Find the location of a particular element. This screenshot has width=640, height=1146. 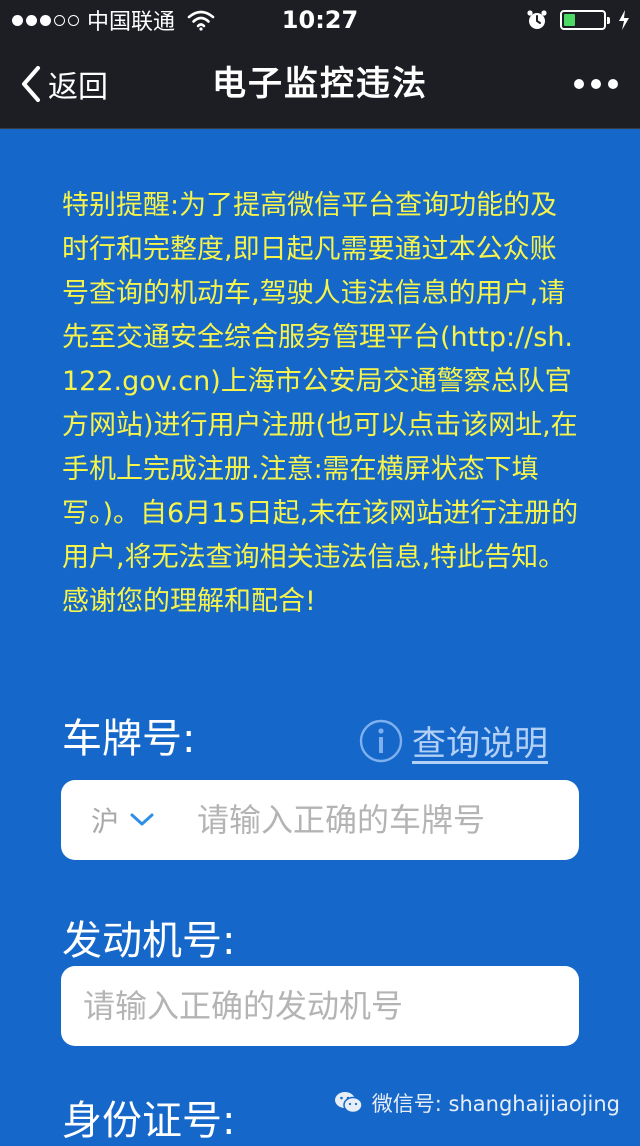

chevron-down-icon is located at coordinates (142, 819).